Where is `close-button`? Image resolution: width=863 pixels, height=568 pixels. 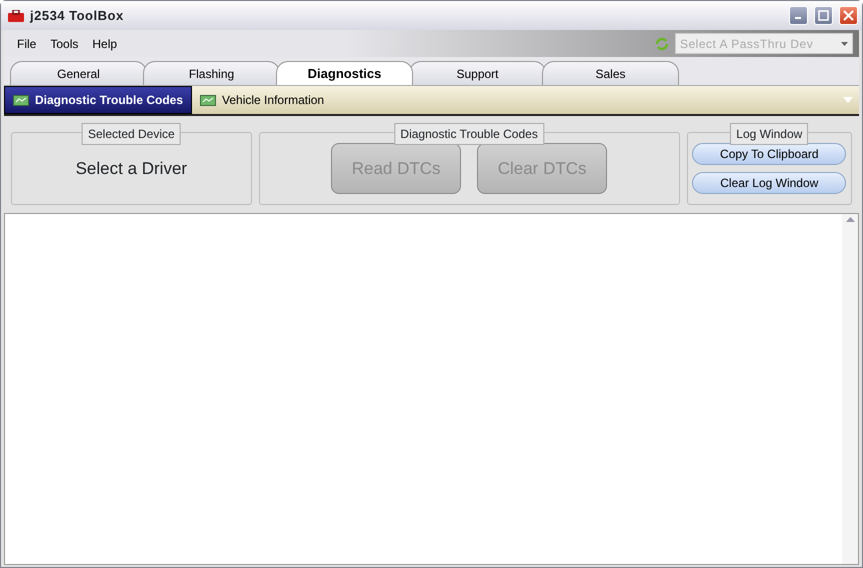 close-button is located at coordinates (848, 15).